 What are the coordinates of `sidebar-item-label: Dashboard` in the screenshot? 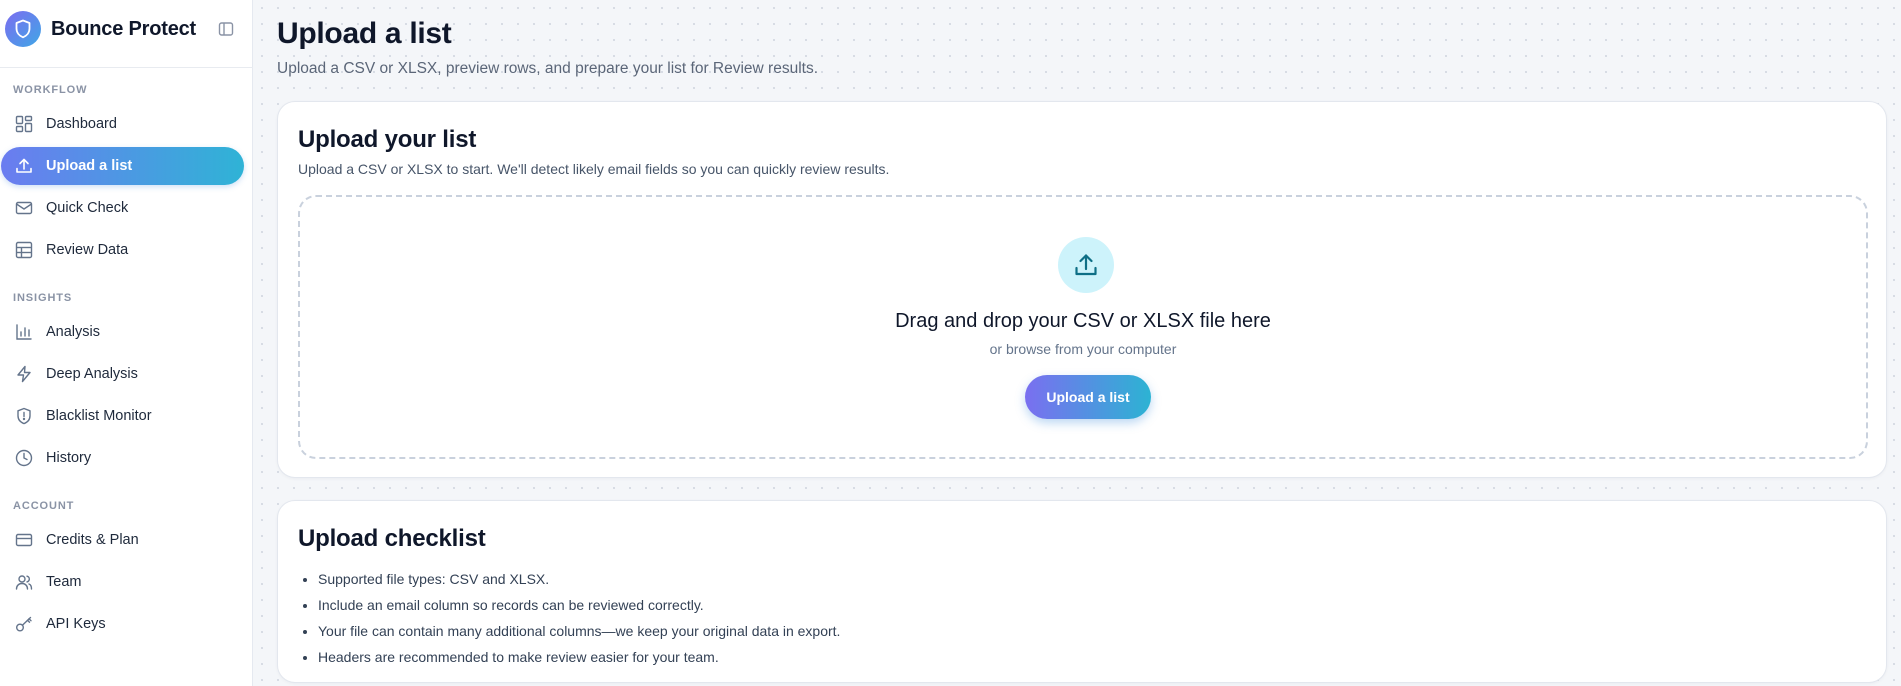 It's located at (81, 124).